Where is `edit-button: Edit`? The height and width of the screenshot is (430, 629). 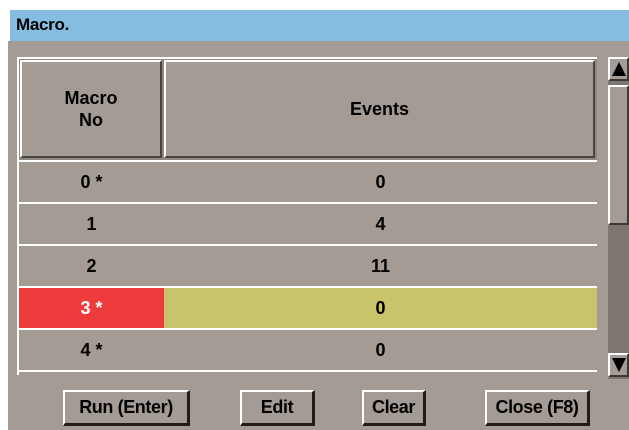
edit-button: Edit is located at coordinates (277, 408).